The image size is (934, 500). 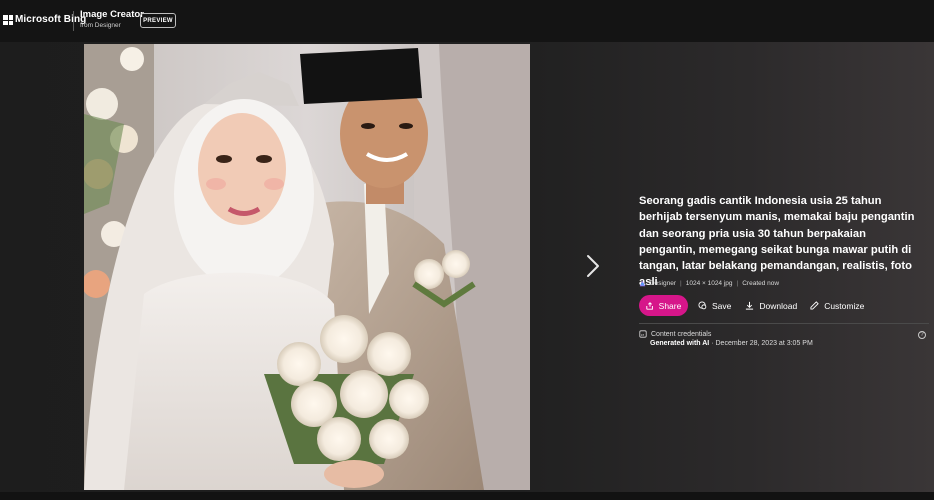 I want to click on customize-label: Customize, so click(x=844, y=305).